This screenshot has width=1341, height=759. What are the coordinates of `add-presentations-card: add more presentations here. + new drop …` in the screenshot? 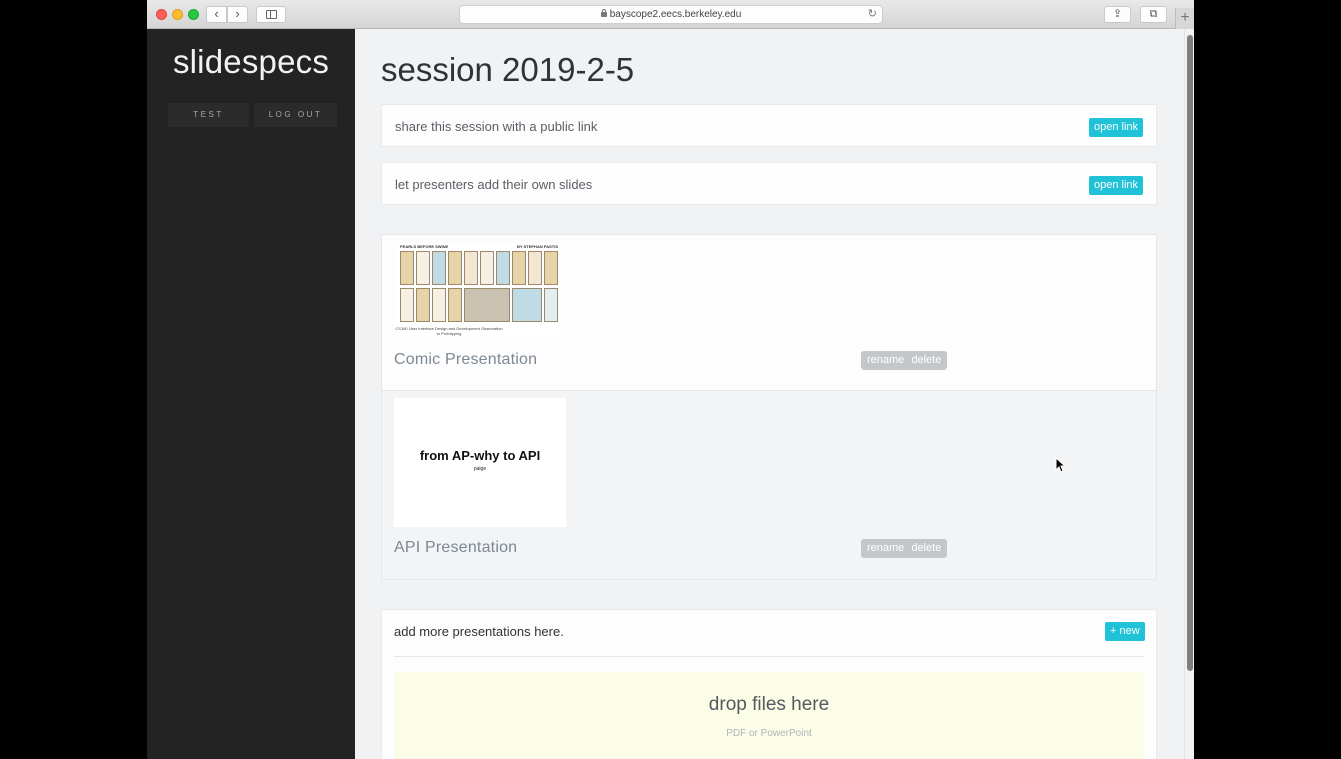 It's located at (769, 684).